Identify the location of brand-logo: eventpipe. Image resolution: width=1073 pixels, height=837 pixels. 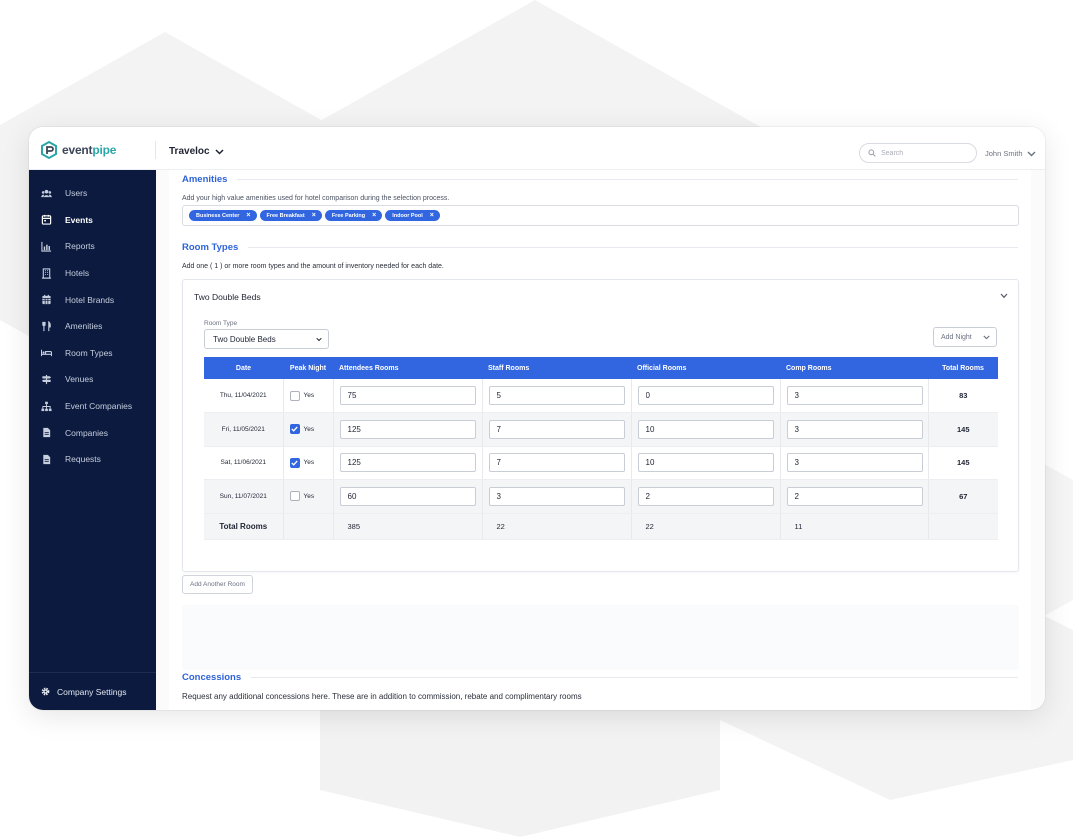
(78, 150).